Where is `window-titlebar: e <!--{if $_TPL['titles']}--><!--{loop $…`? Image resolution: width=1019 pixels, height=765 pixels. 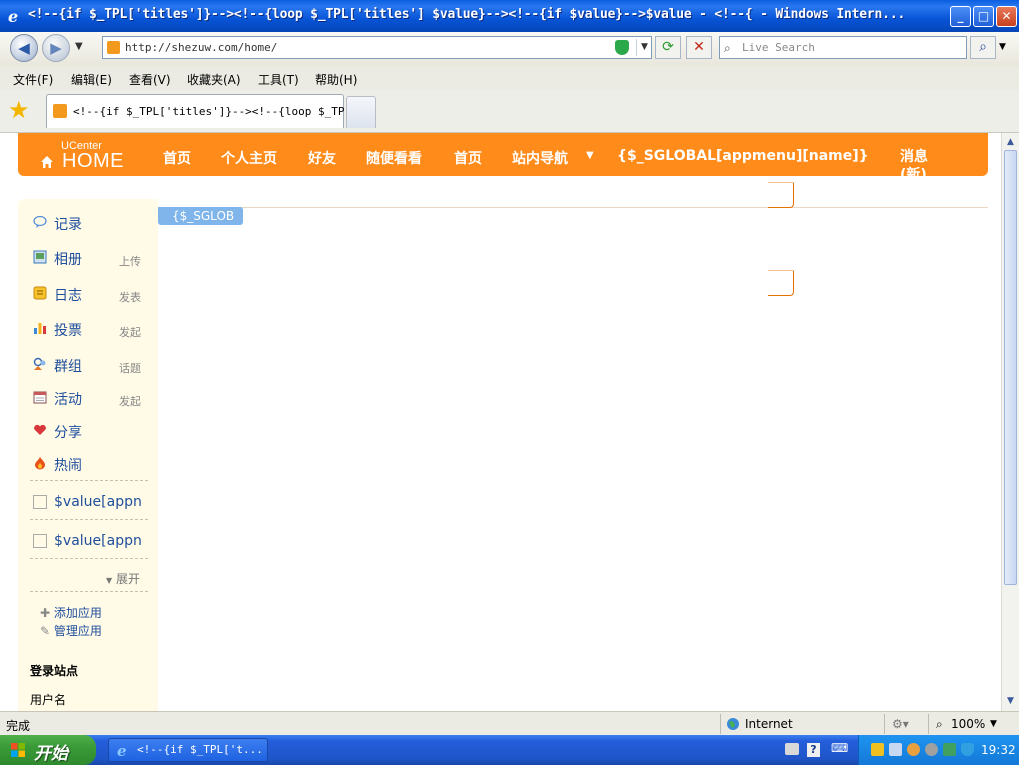
window-titlebar: e <!--{if $_TPL['titles']}--><!--{loop $… is located at coordinates (509, 16).